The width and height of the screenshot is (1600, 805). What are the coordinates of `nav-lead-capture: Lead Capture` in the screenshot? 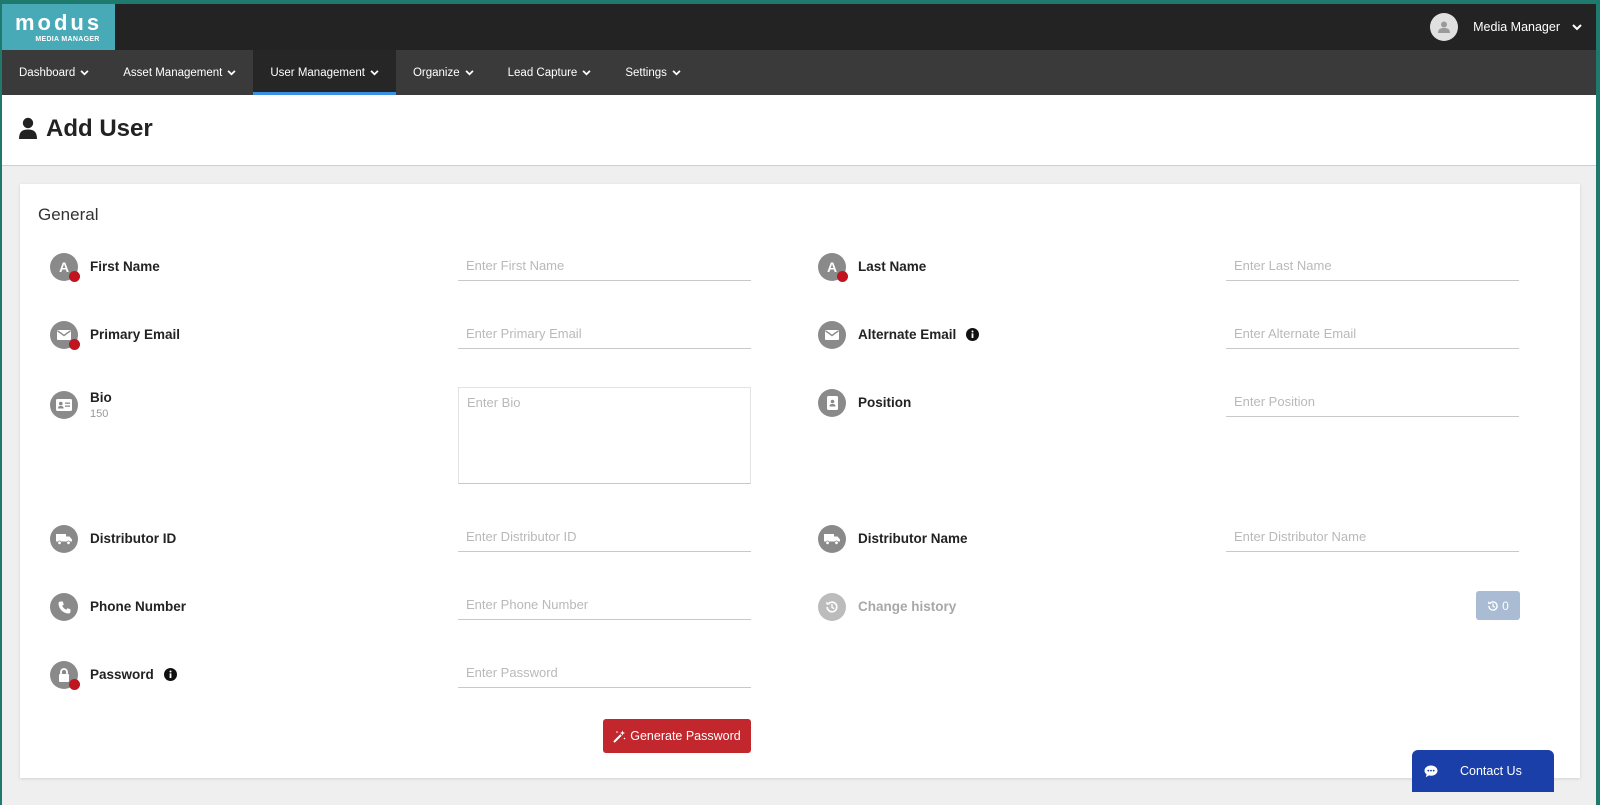 It's located at (550, 72).